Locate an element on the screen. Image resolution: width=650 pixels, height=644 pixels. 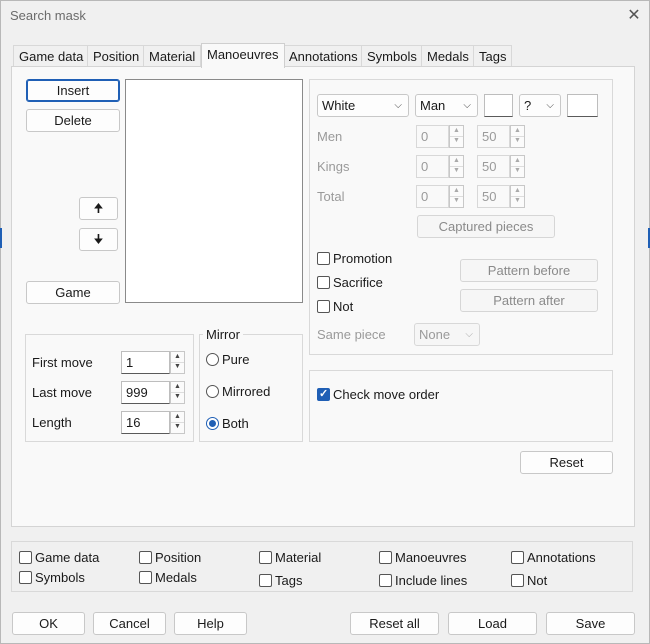
same-piece-label: Same piece is located at coordinates (351, 334).